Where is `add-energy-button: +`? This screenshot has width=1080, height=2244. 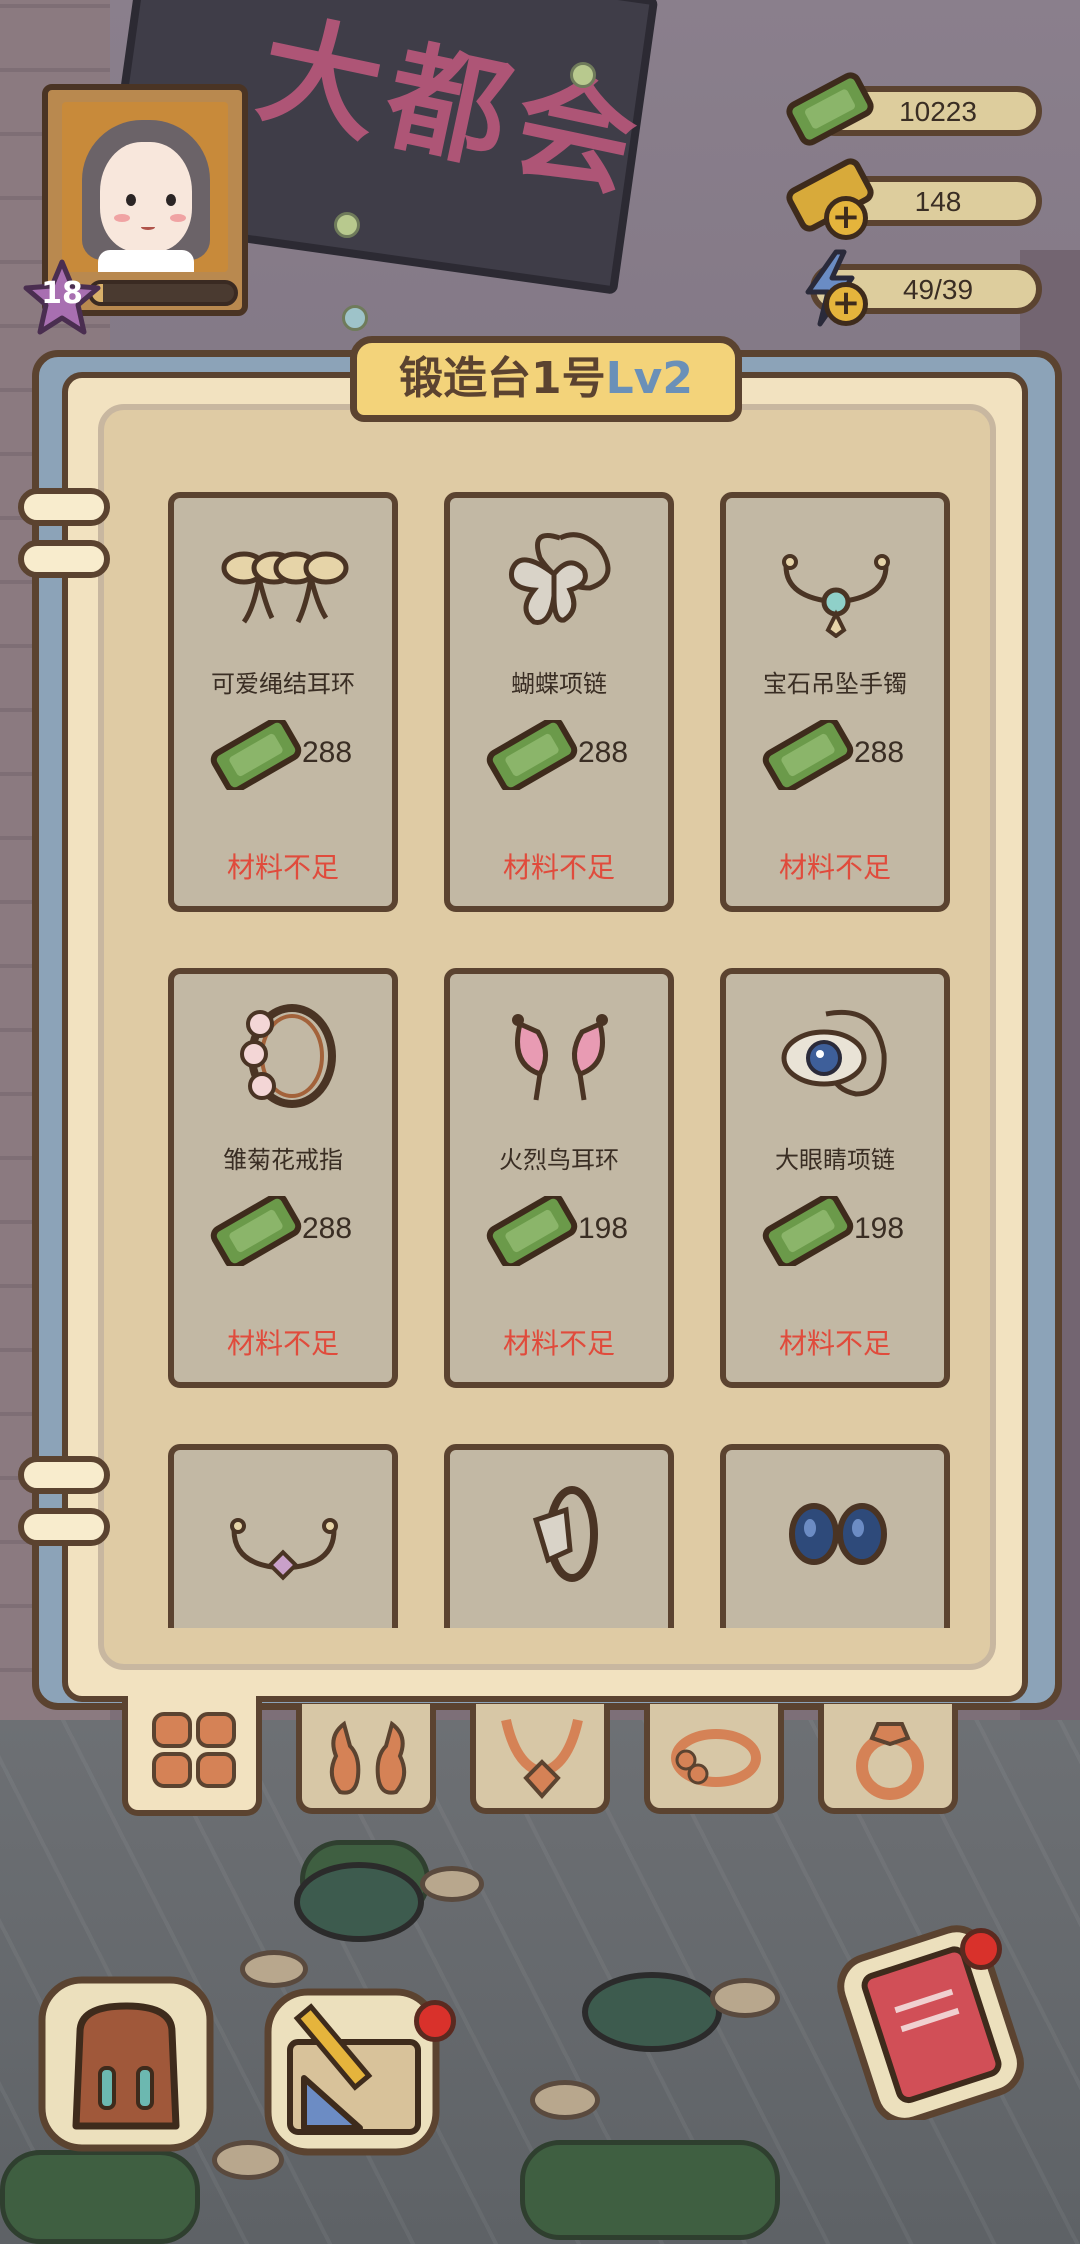 add-energy-button: + is located at coordinates (846, 304).